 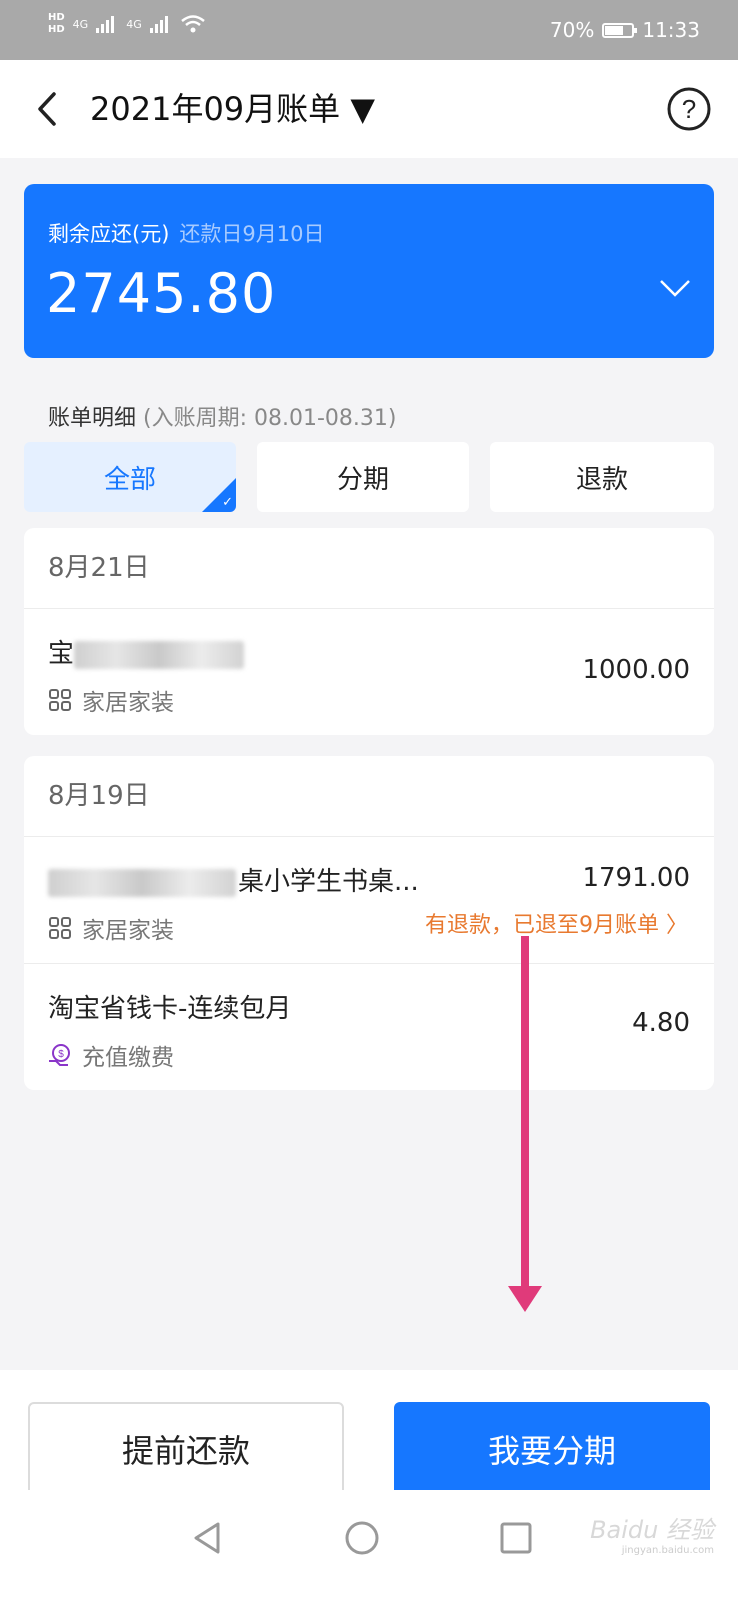 I want to click on help-icon: ?, so click(x=689, y=109).